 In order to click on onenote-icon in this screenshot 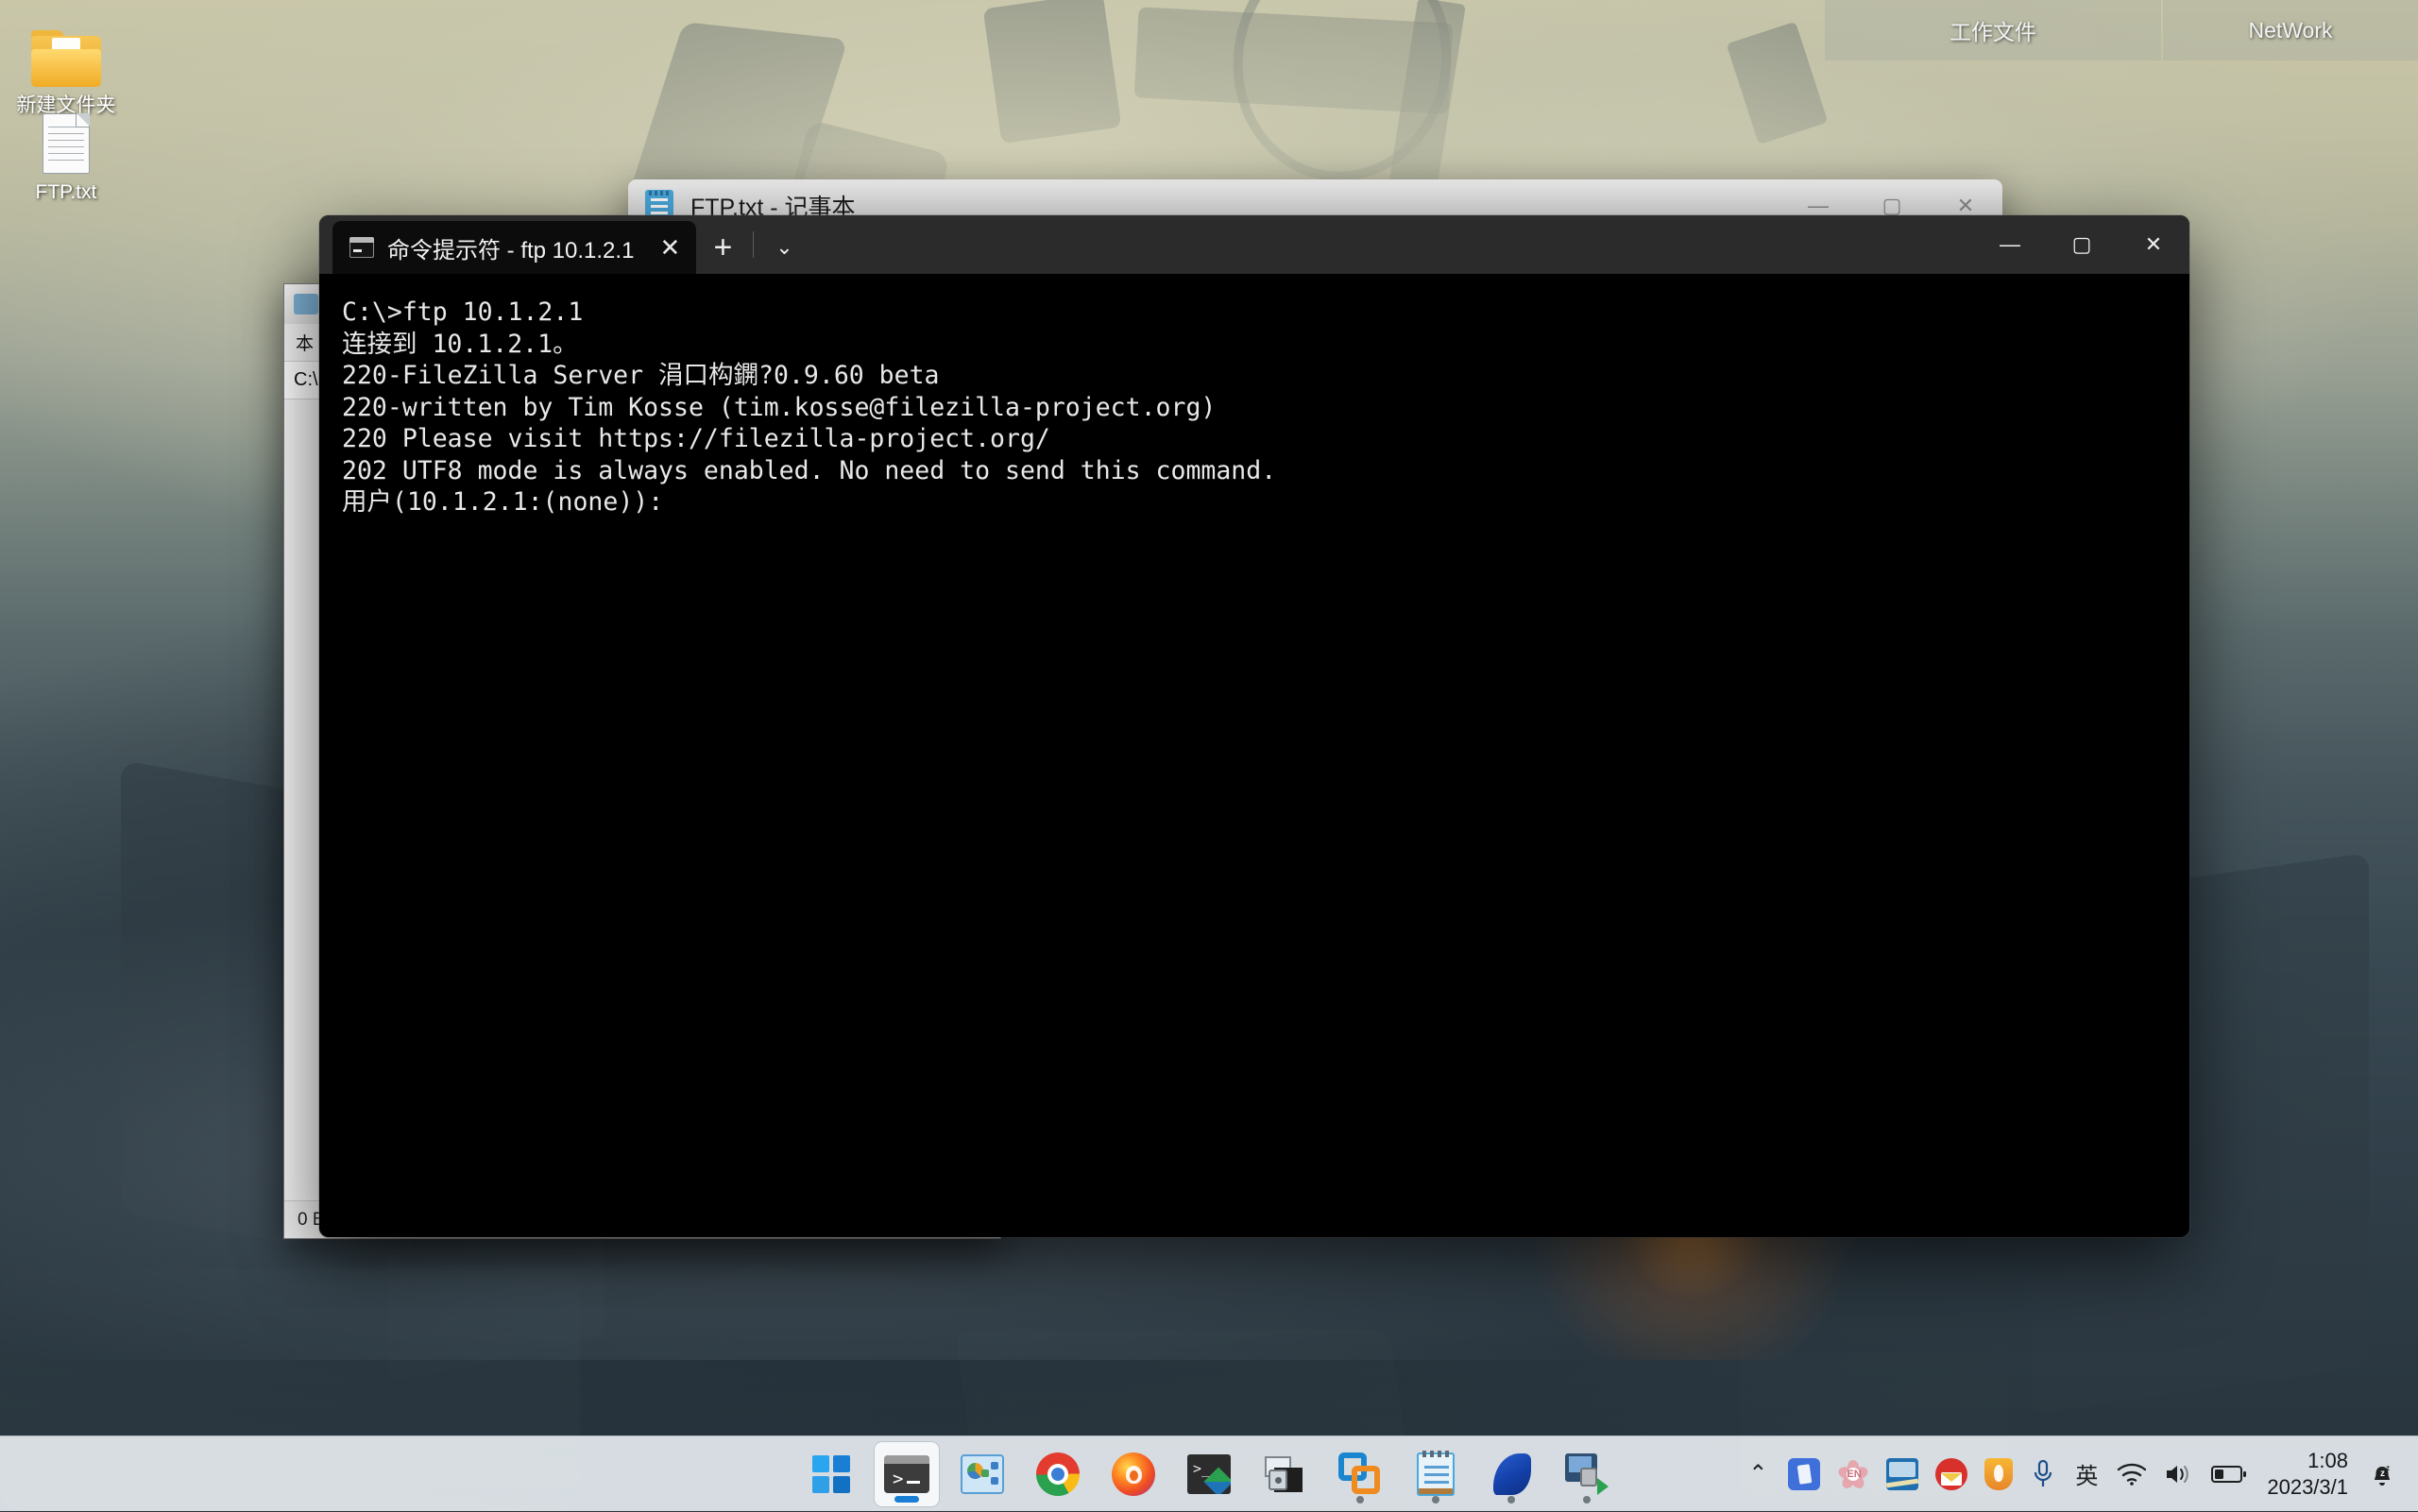, I will do `click(1804, 1474)`.